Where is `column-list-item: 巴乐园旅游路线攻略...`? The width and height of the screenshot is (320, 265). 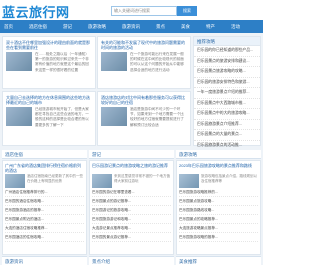
column-list-item: 巴乐园旅游路线攻略... is located at coordinates (218, 210).